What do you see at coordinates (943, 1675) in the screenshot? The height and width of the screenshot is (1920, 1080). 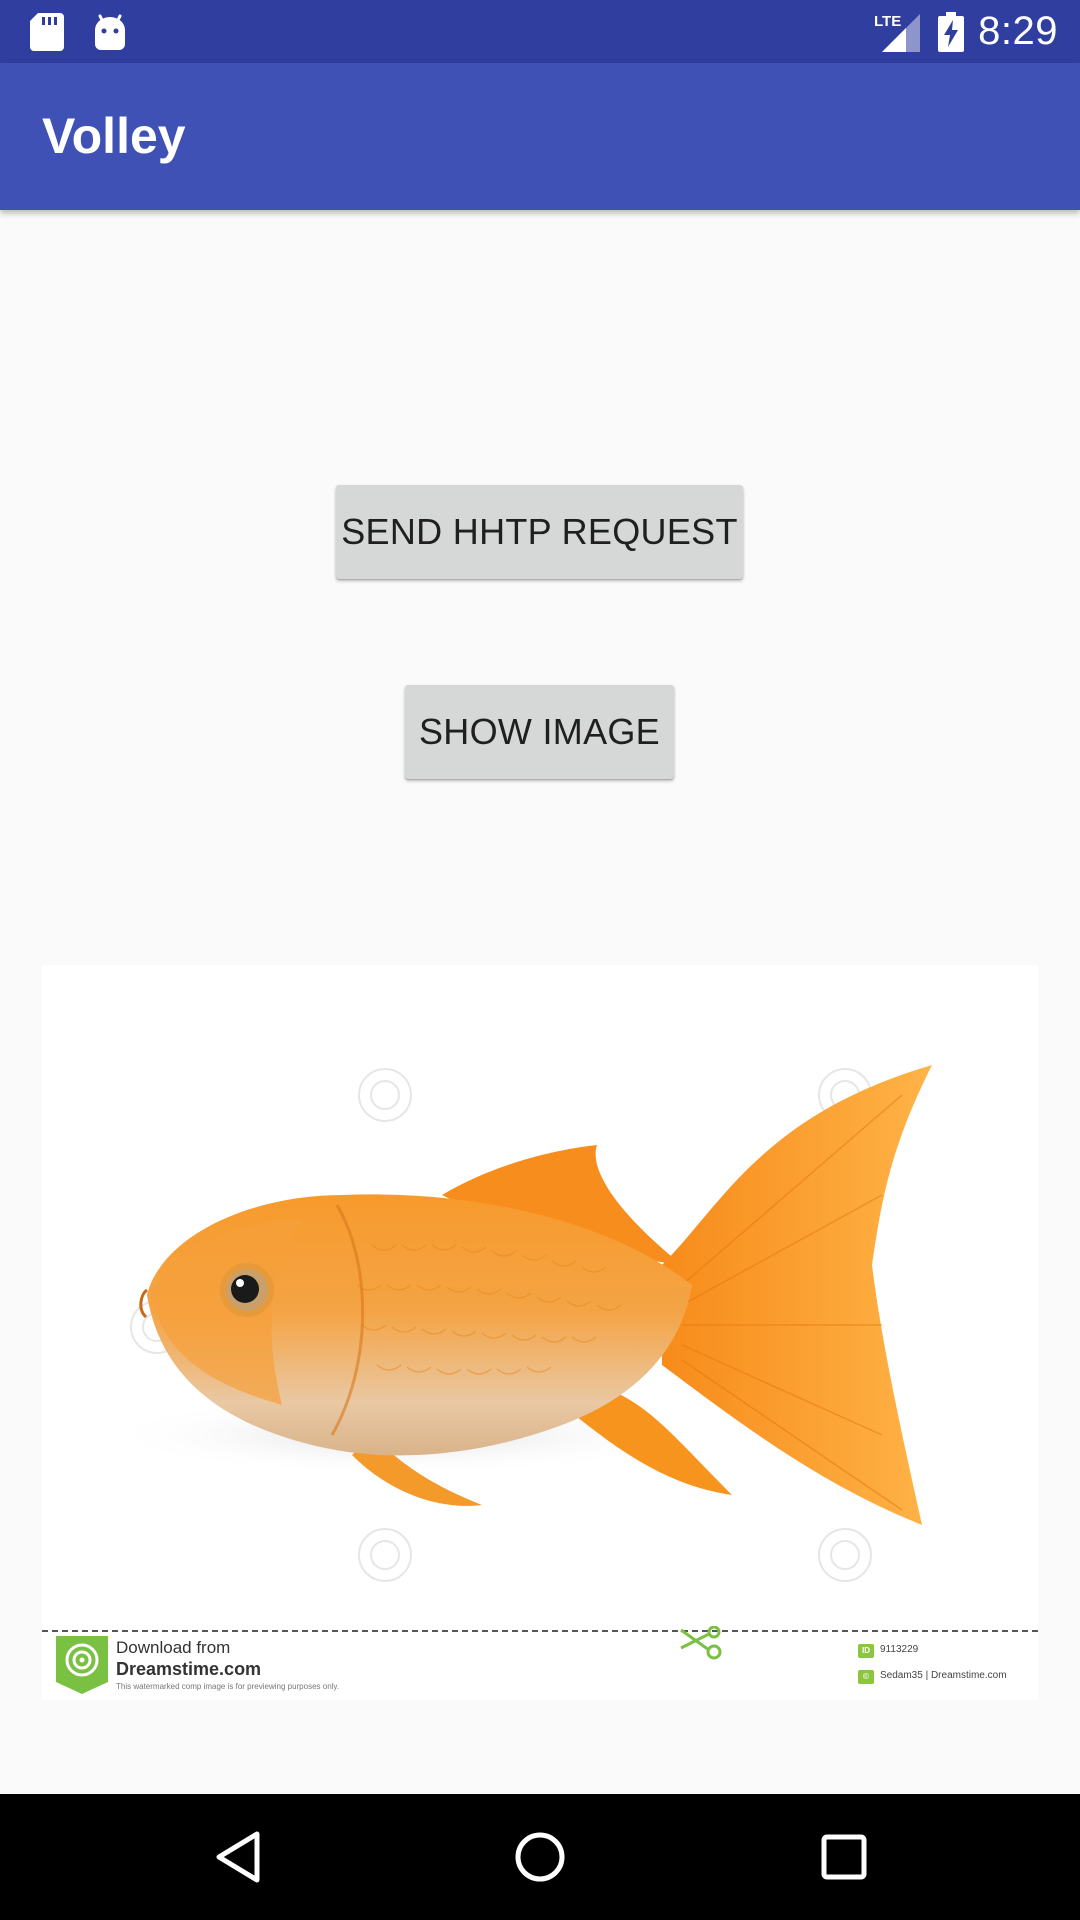 I see `watermark-credit: Sedam35 | Dreamstime.com` at bounding box center [943, 1675].